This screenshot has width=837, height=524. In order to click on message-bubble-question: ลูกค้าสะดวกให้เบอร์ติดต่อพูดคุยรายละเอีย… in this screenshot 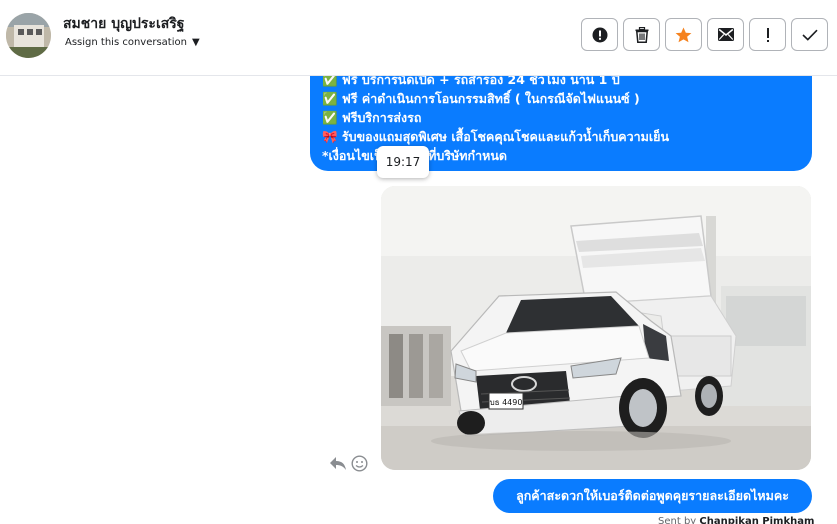, I will do `click(652, 496)`.